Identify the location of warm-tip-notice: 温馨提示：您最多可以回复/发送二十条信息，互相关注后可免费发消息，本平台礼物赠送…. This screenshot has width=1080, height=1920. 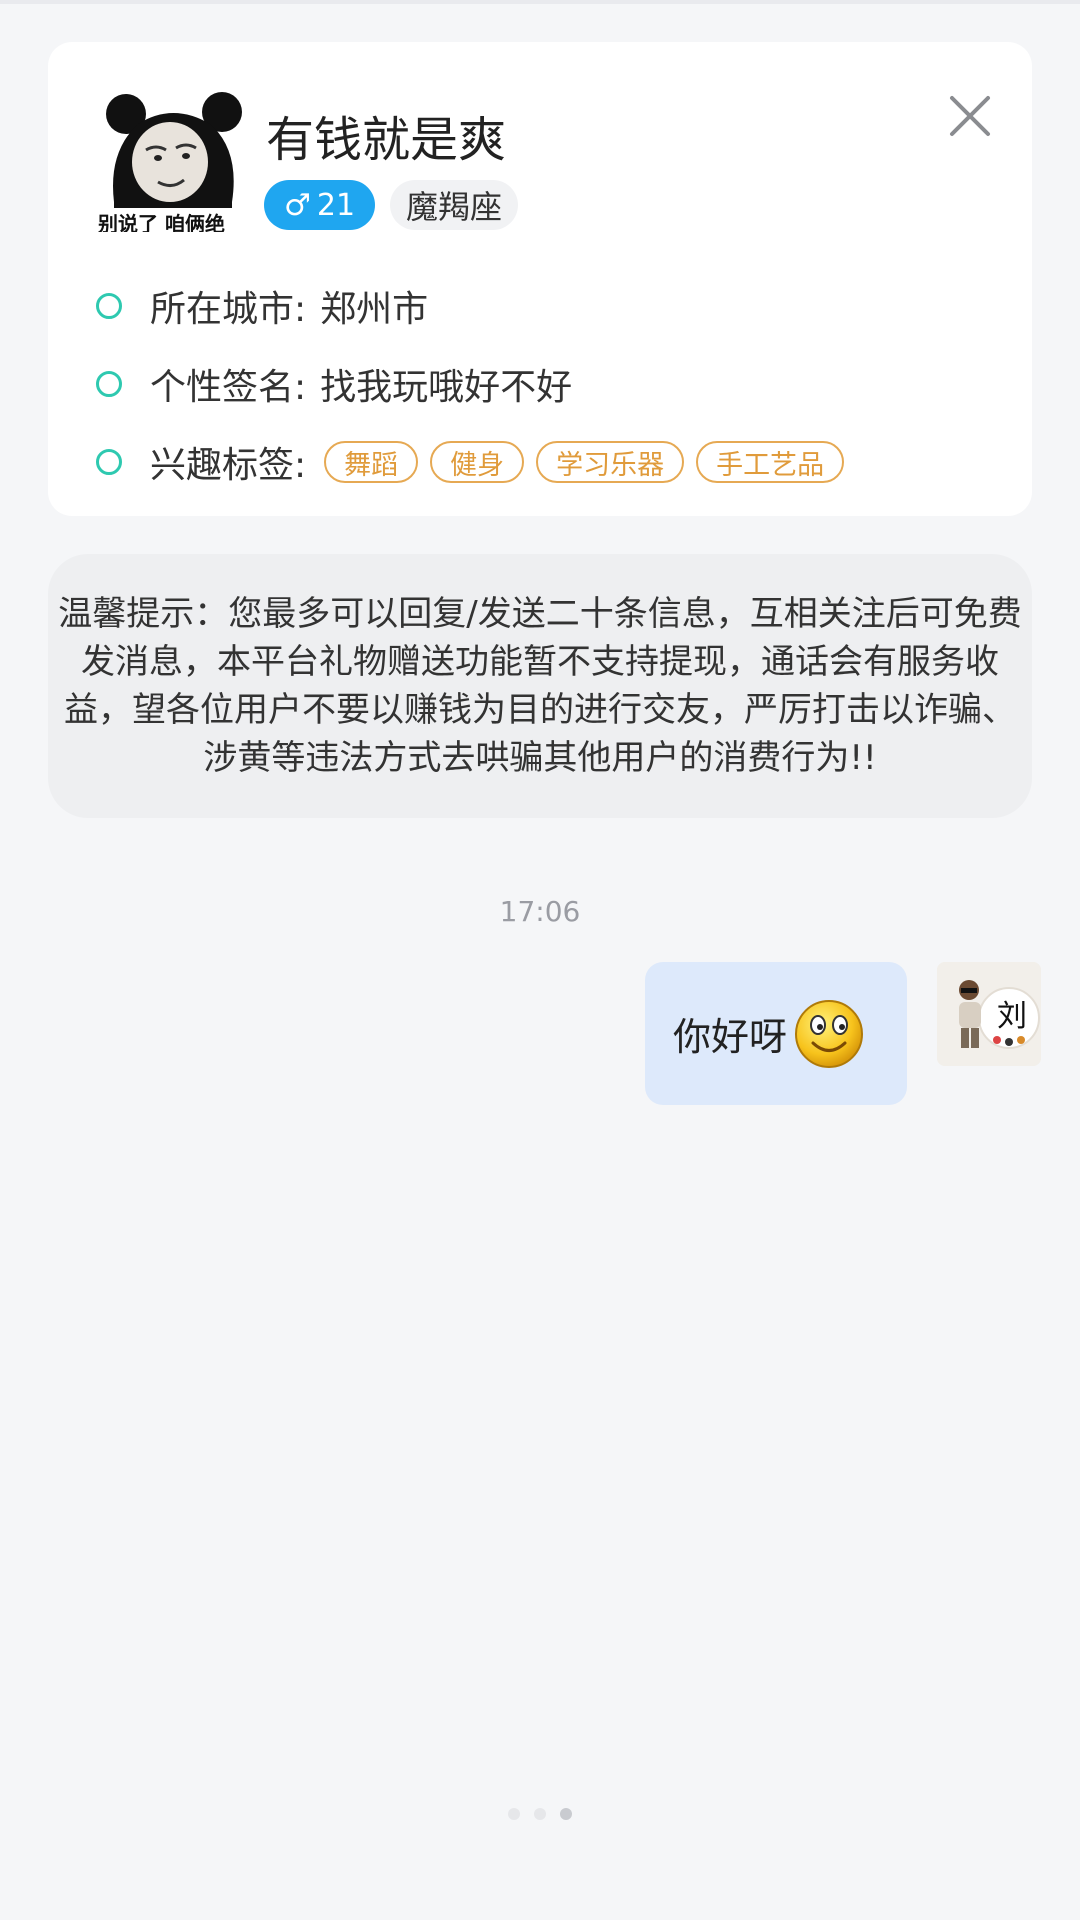
(540, 686).